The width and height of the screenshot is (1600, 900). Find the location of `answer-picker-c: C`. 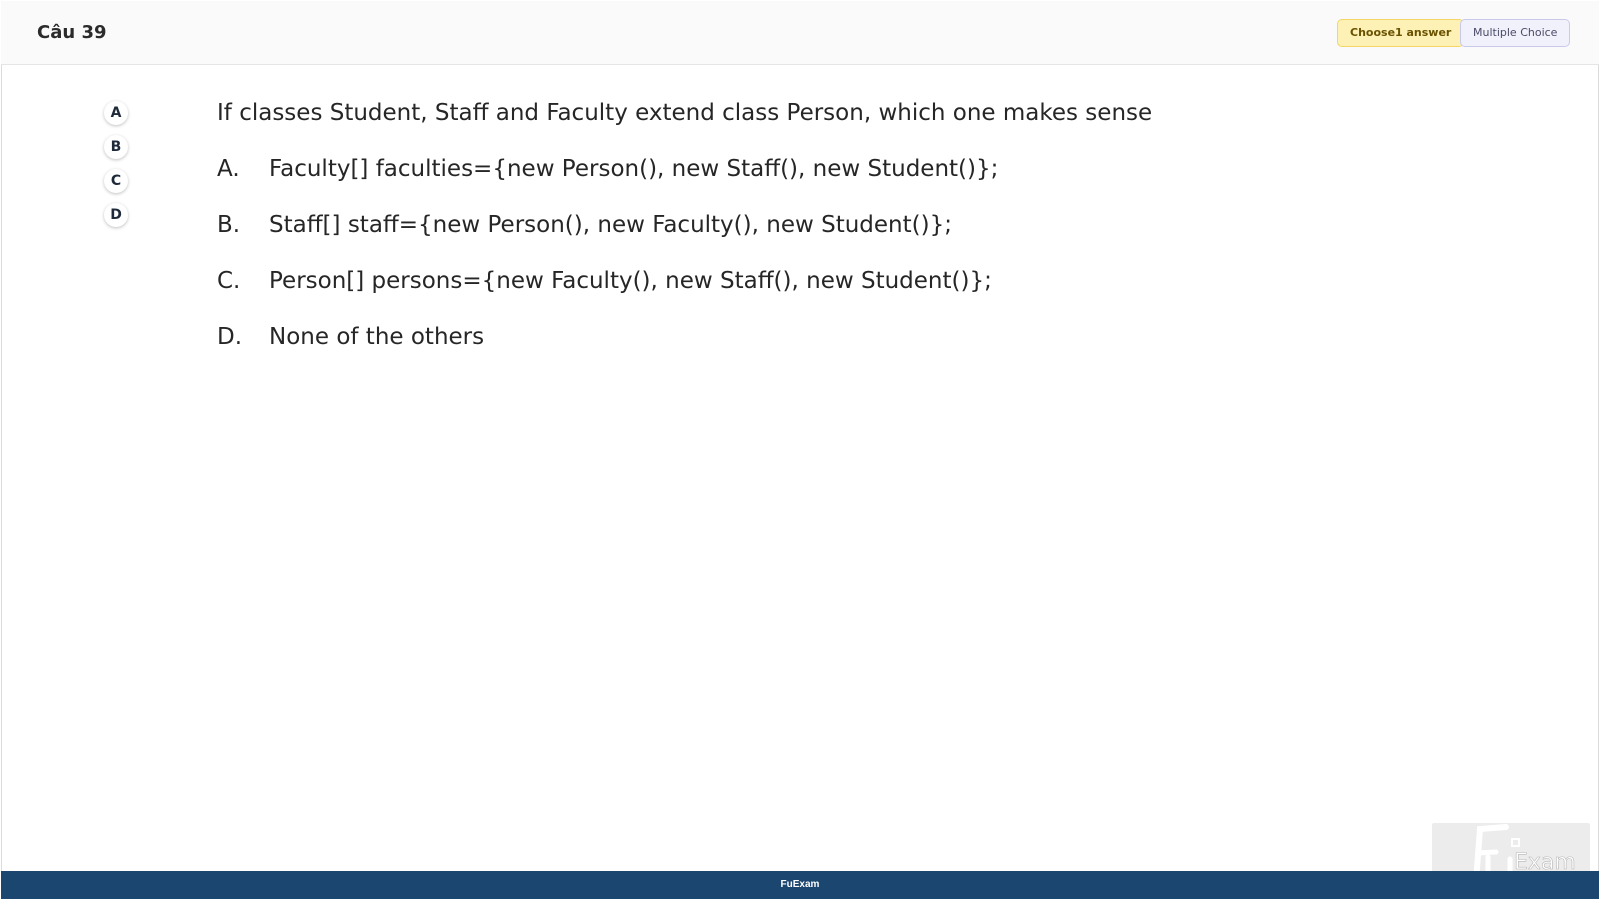

answer-picker-c: C is located at coordinates (116, 181).